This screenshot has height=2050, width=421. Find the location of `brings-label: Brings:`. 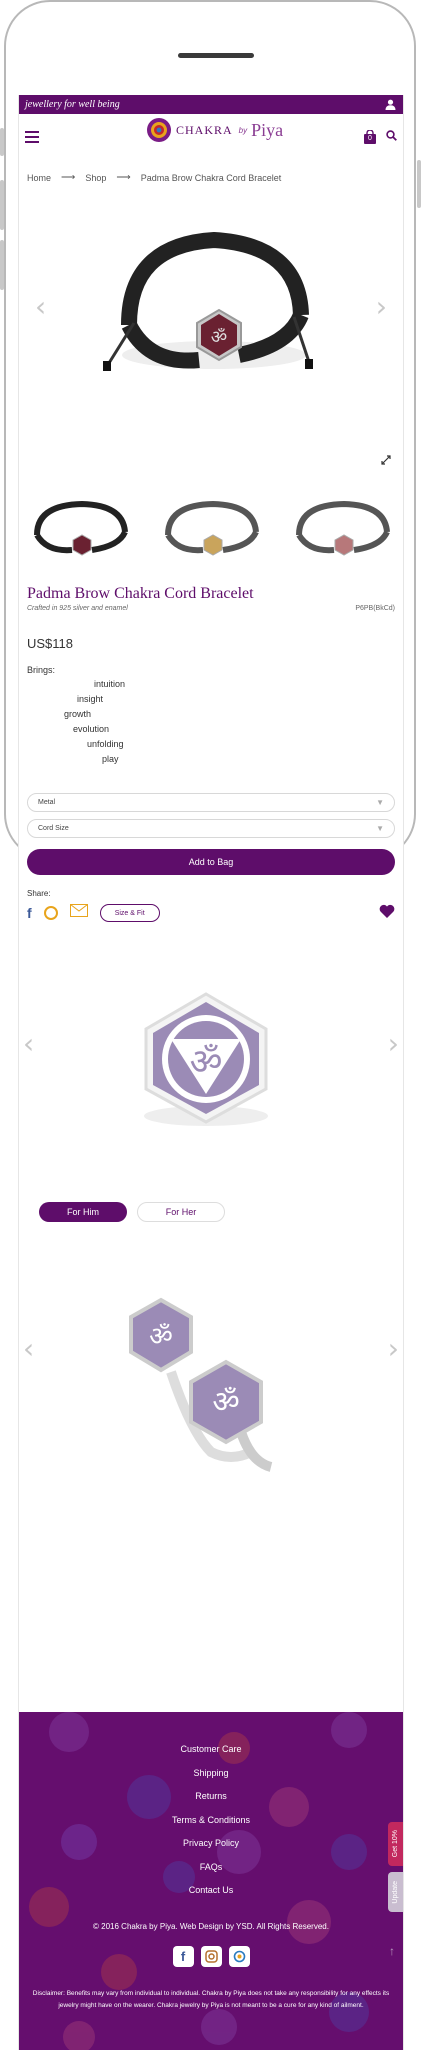

brings-label: Brings: is located at coordinates (41, 670).